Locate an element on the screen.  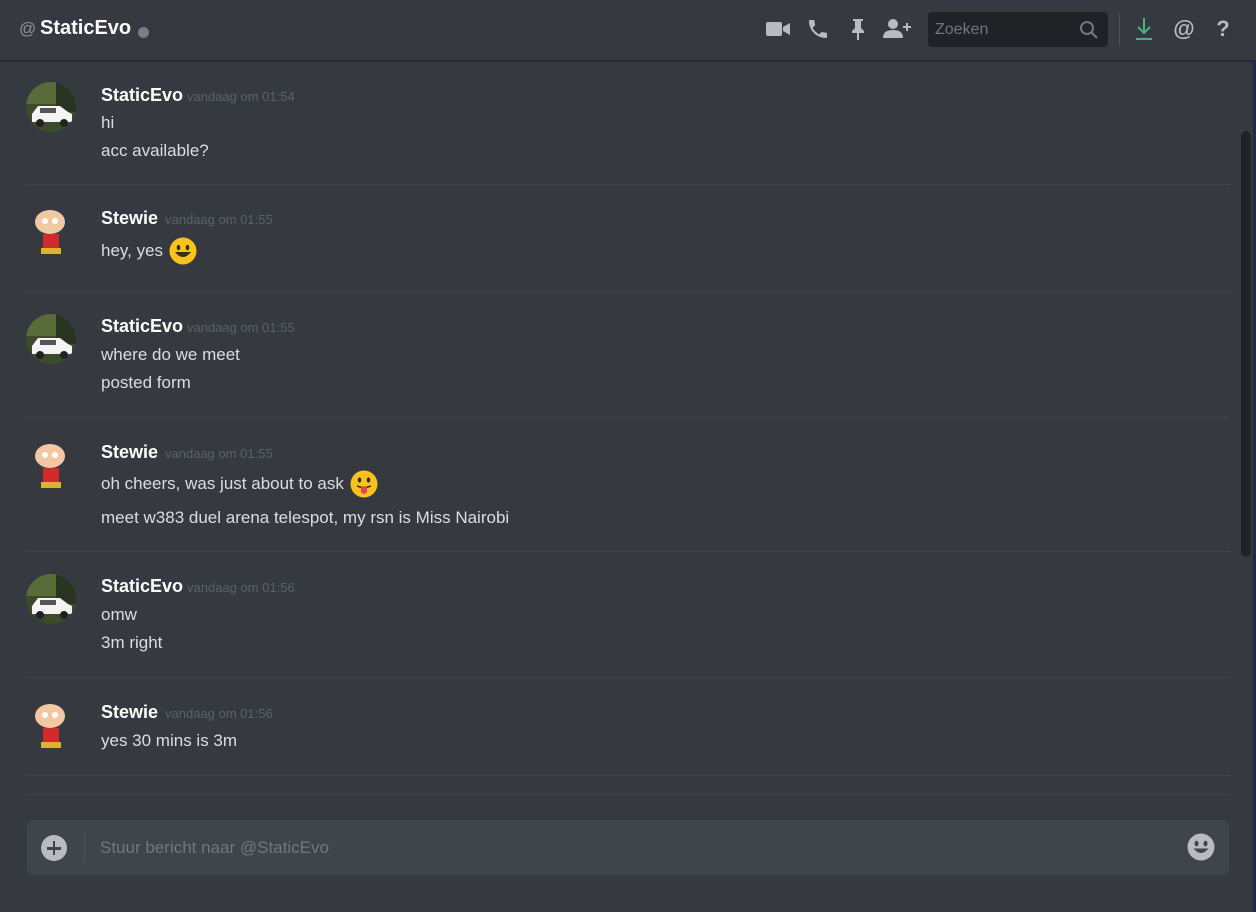
stuck-out-tongue-emoji-icon is located at coordinates (364, 484).